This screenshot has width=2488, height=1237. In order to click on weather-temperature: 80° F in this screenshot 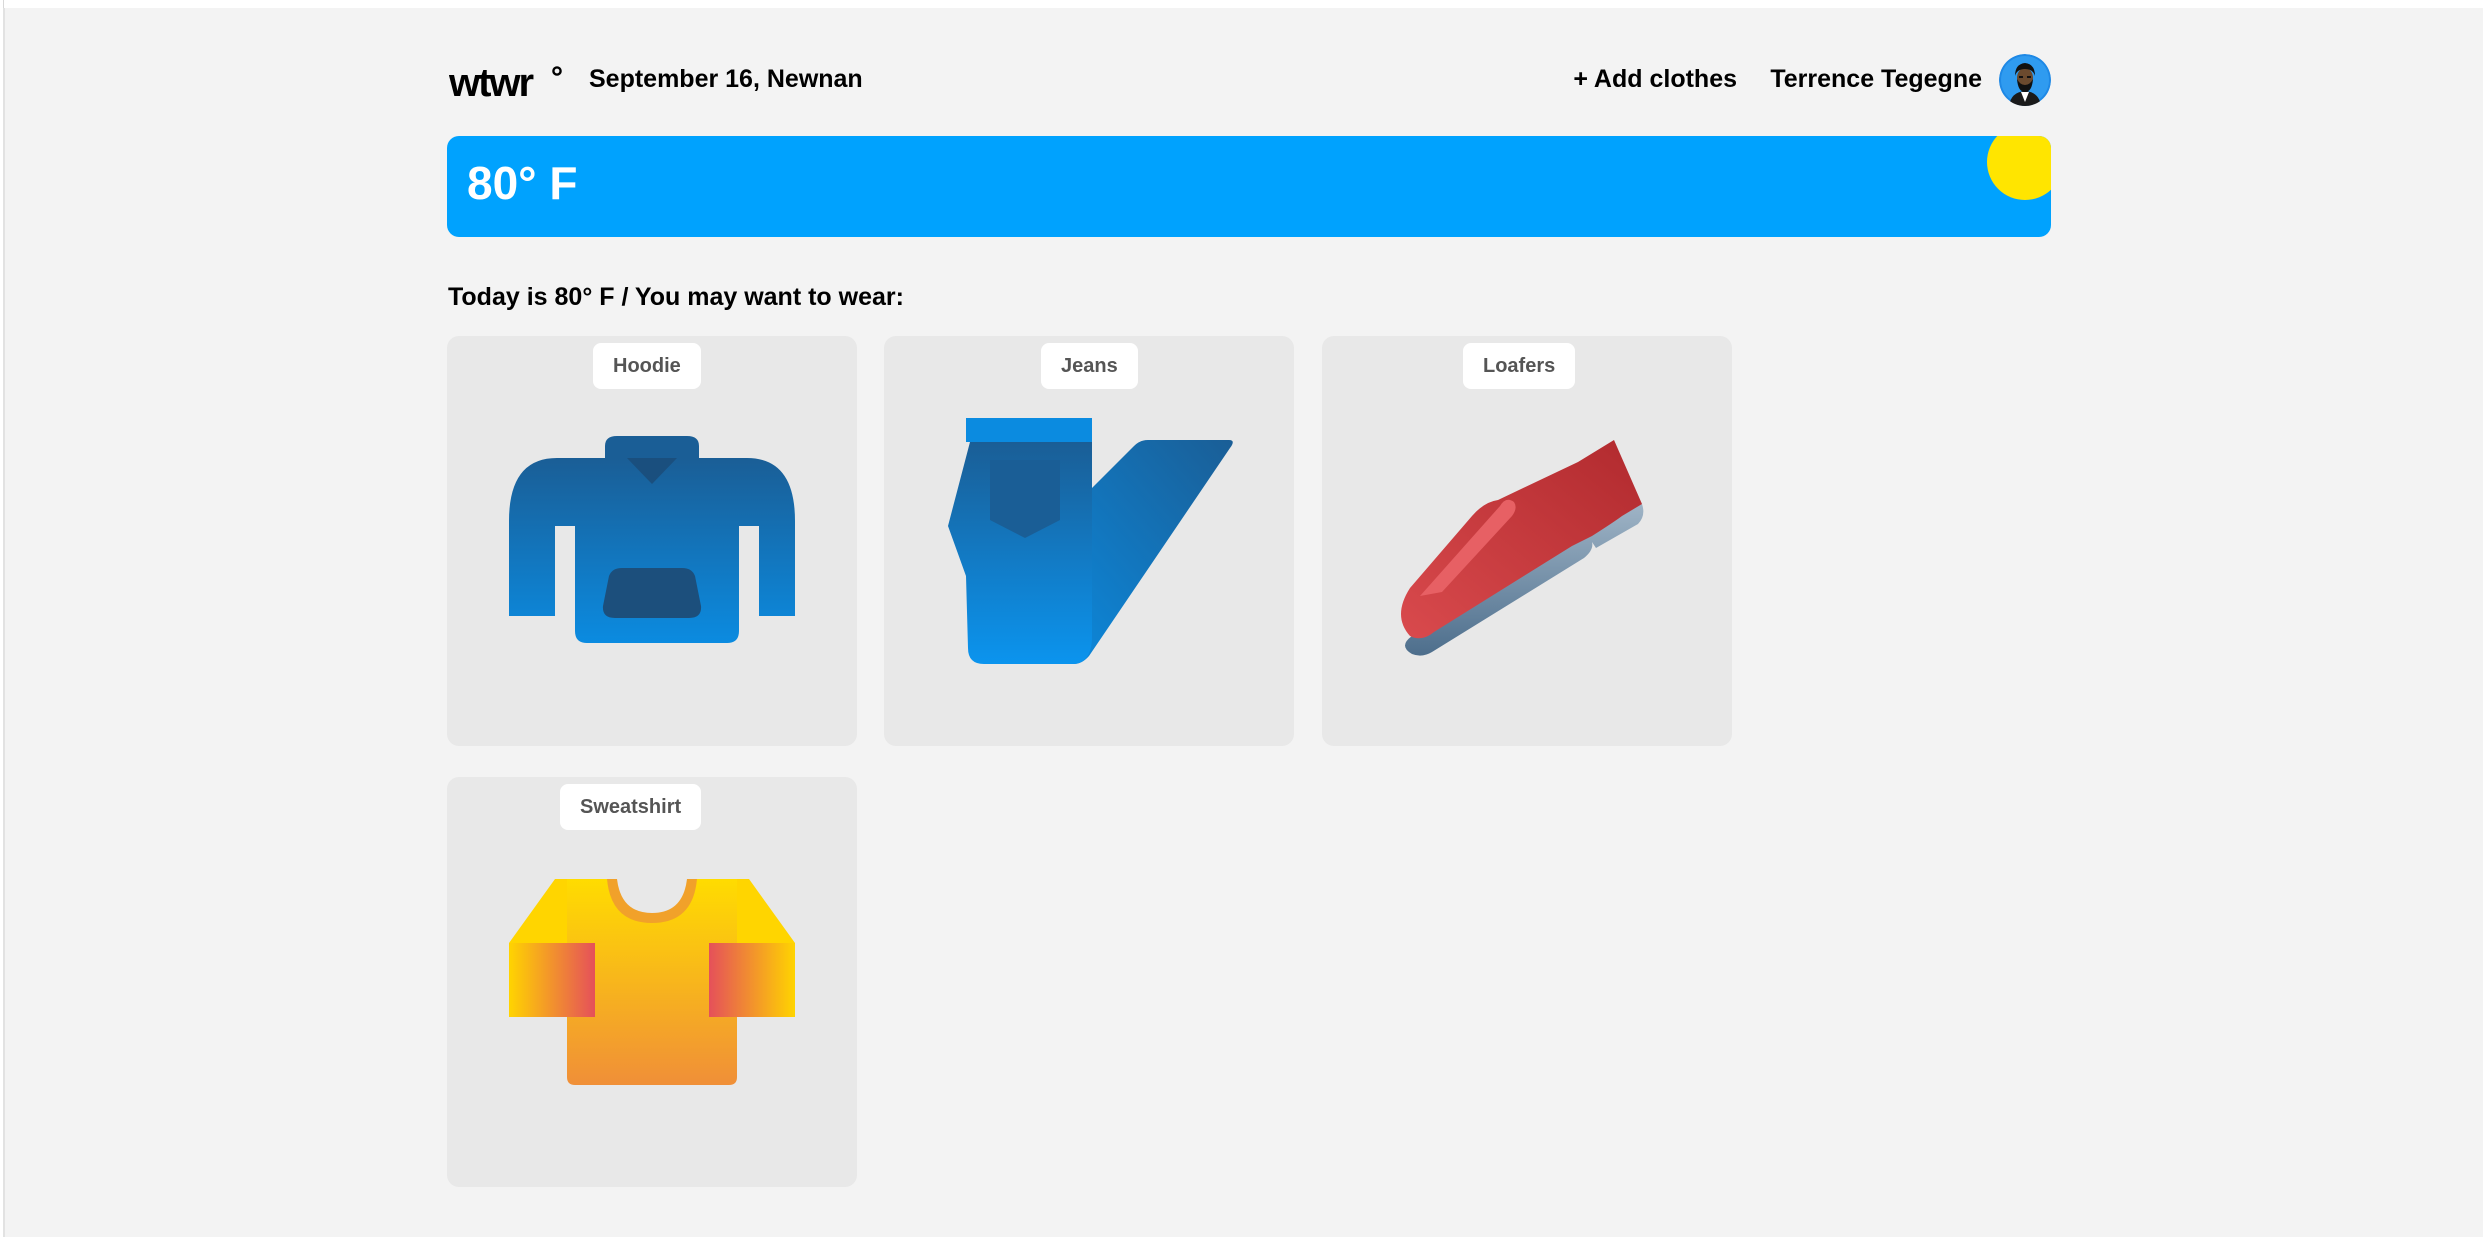, I will do `click(522, 183)`.